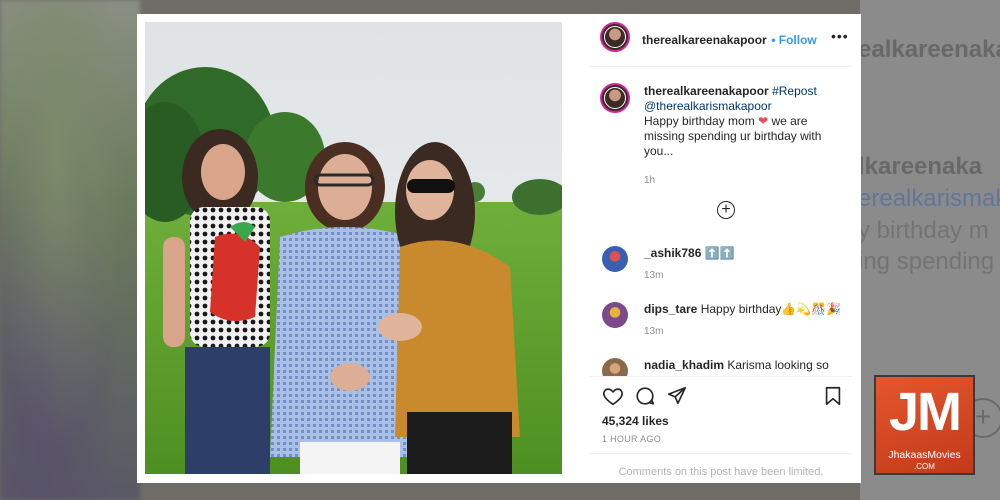  What do you see at coordinates (699, 121) in the screenshot?
I see `caption-text: Happy birthday mom` at bounding box center [699, 121].